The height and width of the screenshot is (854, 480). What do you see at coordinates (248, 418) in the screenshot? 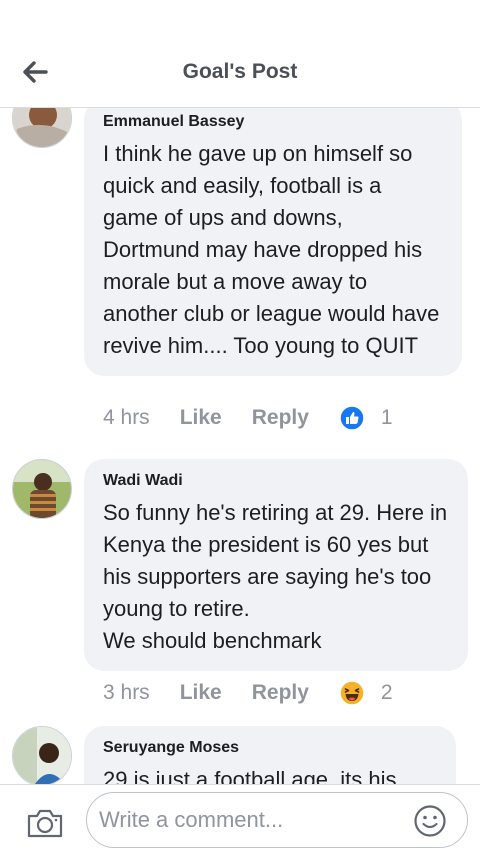
I see `comment-actions: 4 hrs Like Reply 1` at bounding box center [248, 418].